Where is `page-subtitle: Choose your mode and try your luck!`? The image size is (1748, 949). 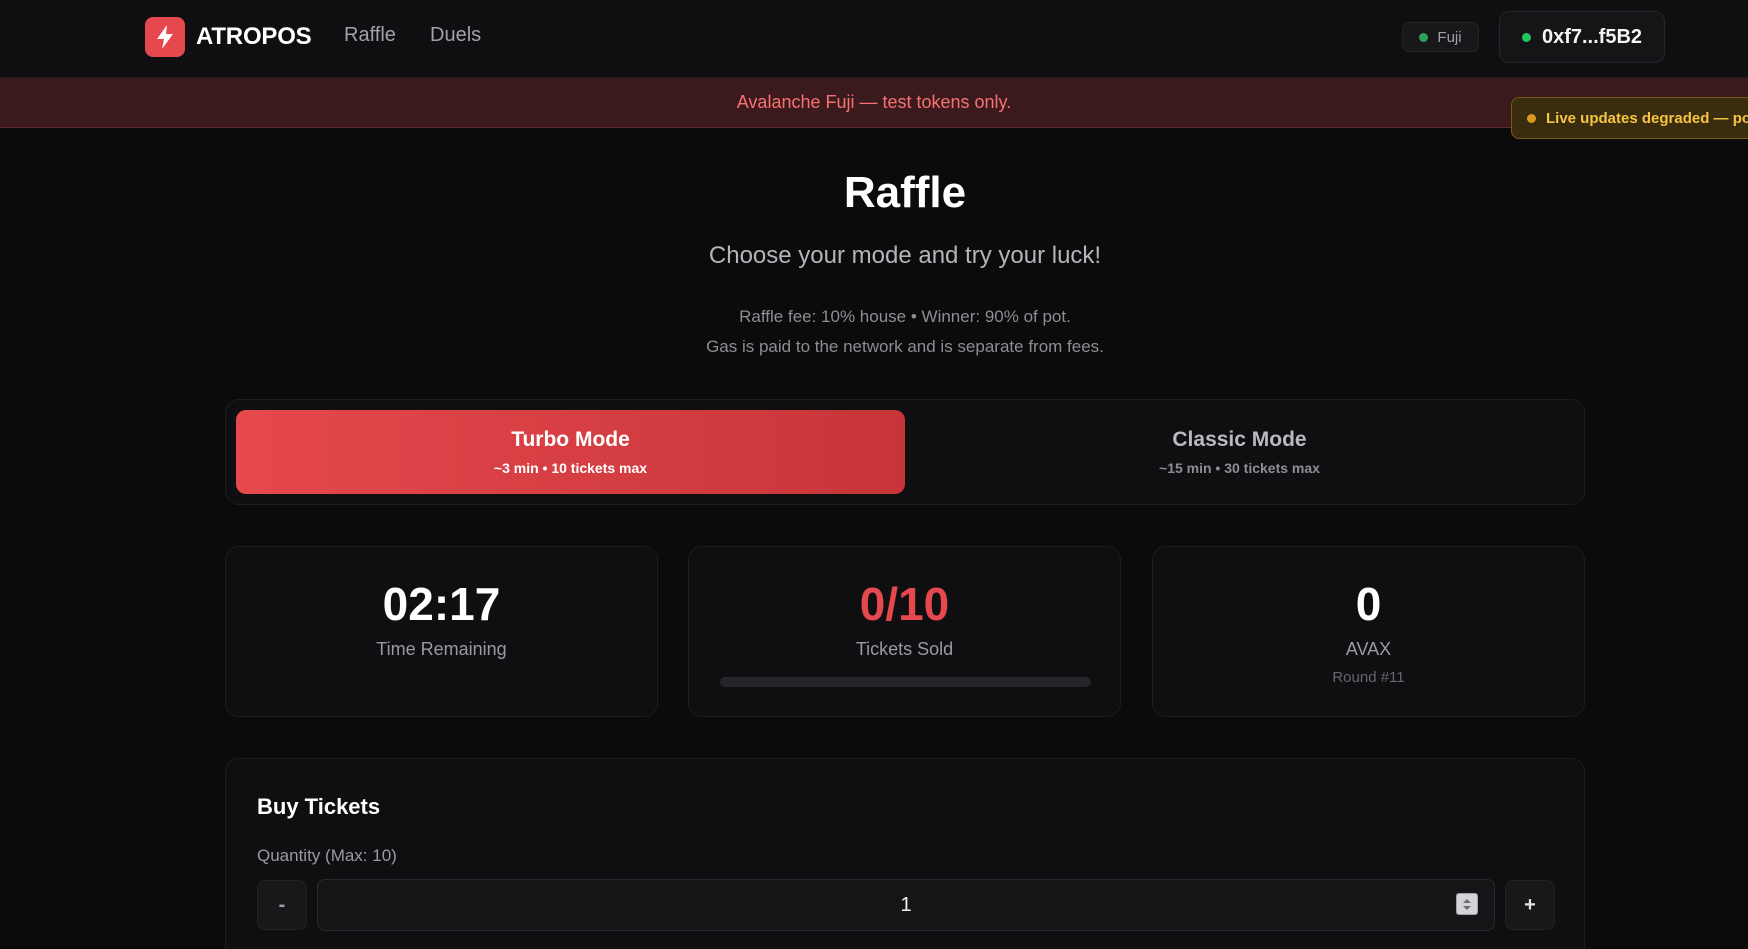
page-subtitle: Choose your mode and try your luck! is located at coordinates (905, 255).